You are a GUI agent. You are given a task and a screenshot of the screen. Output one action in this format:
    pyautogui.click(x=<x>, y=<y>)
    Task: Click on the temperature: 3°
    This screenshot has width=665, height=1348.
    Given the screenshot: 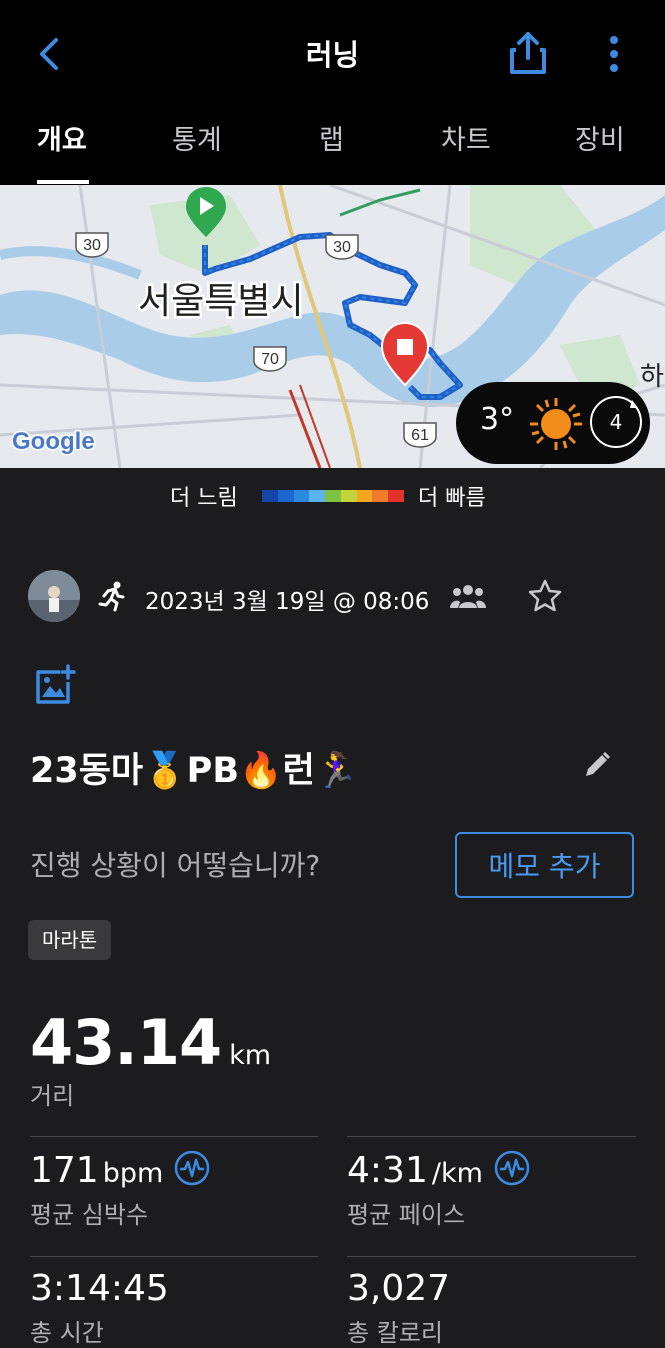 What is the action you would take?
    pyautogui.click(x=497, y=419)
    